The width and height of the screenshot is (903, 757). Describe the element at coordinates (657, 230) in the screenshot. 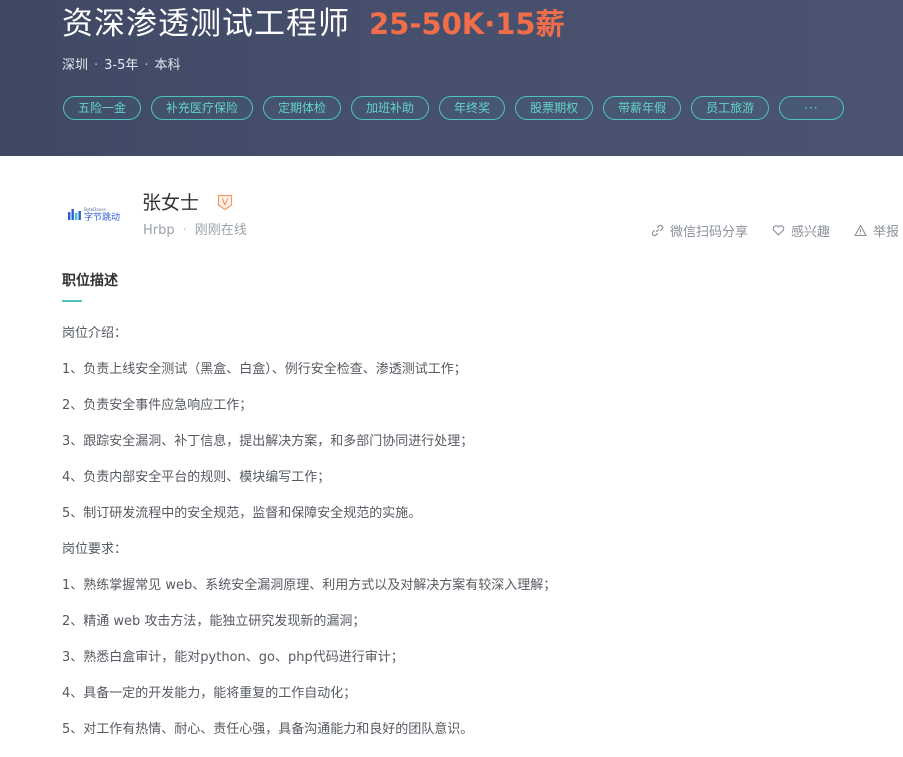

I see `link-icon` at that location.